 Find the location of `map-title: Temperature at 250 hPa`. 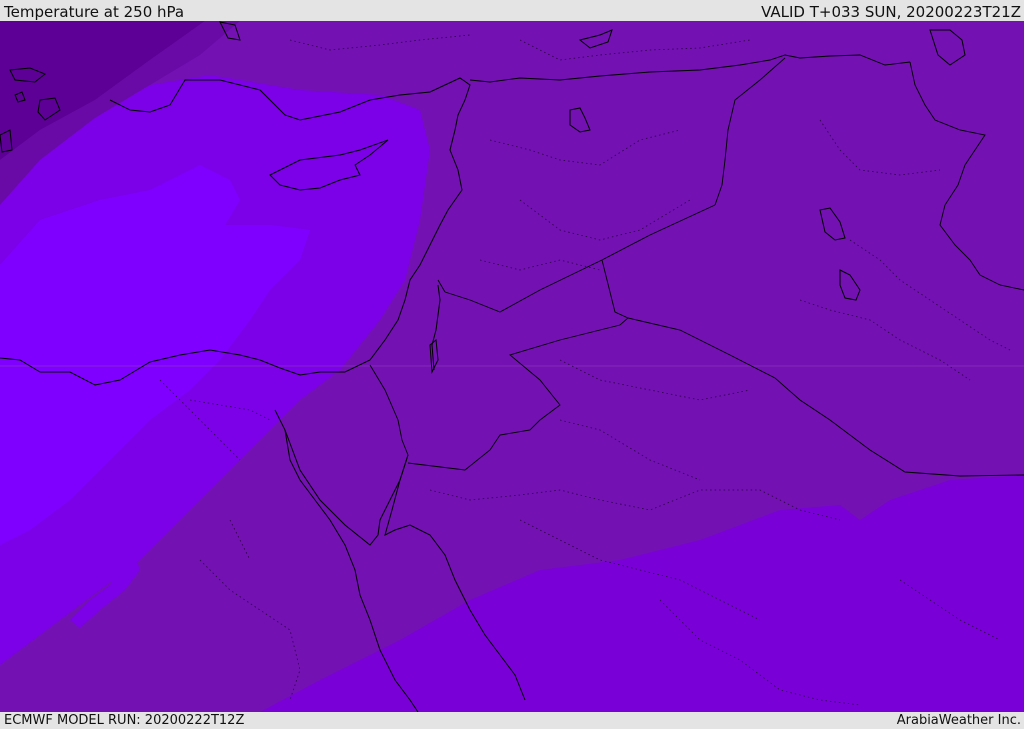

map-title: Temperature at 250 hPa is located at coordinates (94, 12).